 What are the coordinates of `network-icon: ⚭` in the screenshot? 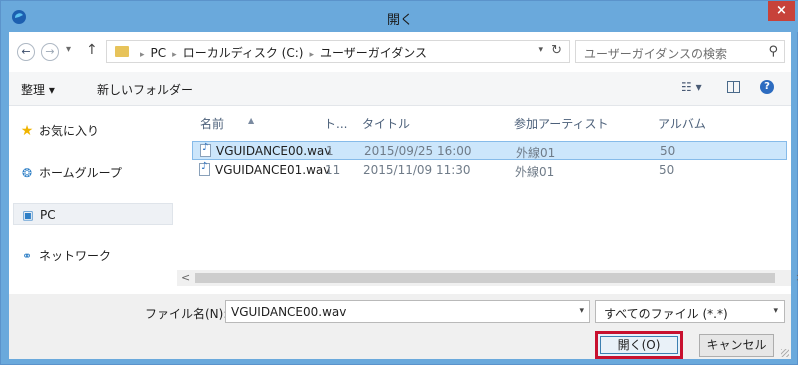 It's located at (27, 256).